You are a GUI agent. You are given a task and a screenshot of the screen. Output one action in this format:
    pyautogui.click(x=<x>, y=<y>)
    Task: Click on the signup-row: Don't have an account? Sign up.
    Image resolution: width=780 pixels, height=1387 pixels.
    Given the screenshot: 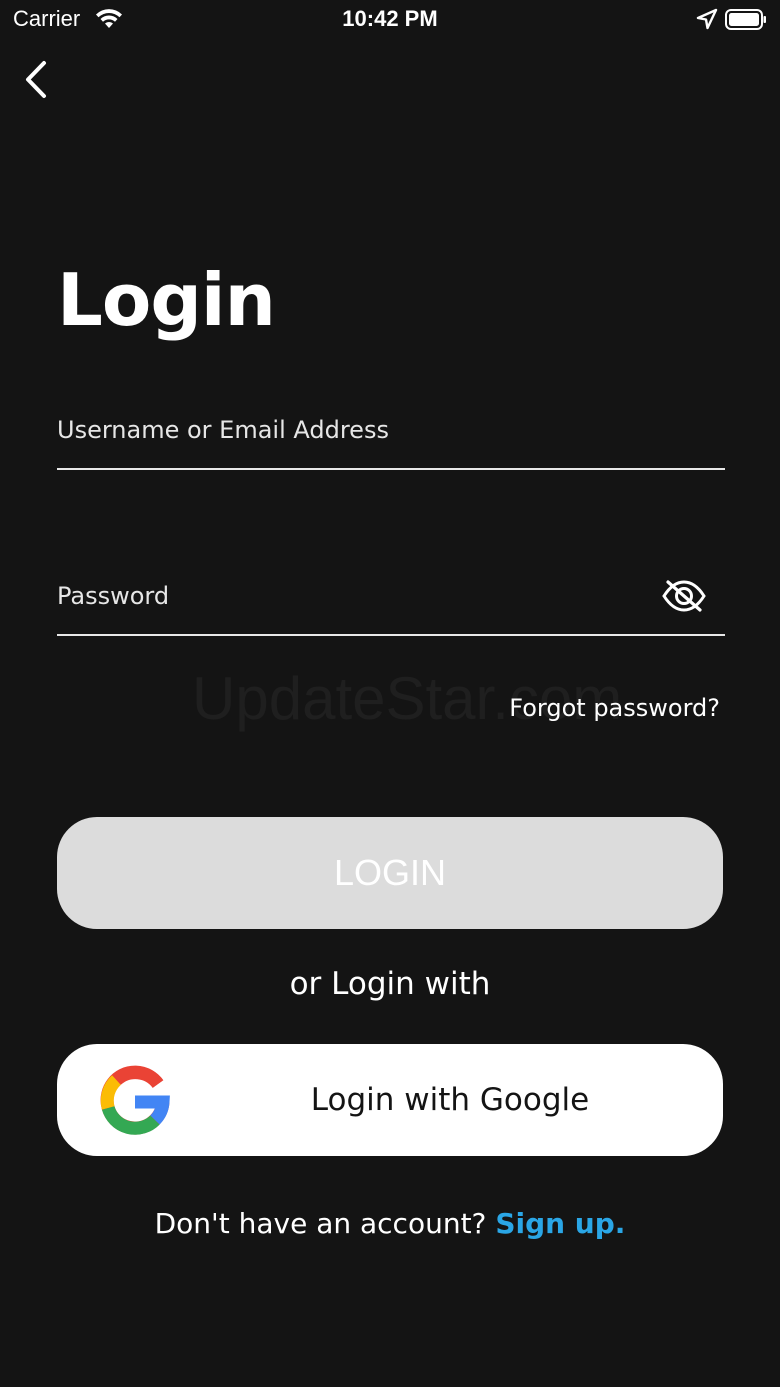 What is the action you would take?
    pyautogui.click(x=390, y=1223)
    